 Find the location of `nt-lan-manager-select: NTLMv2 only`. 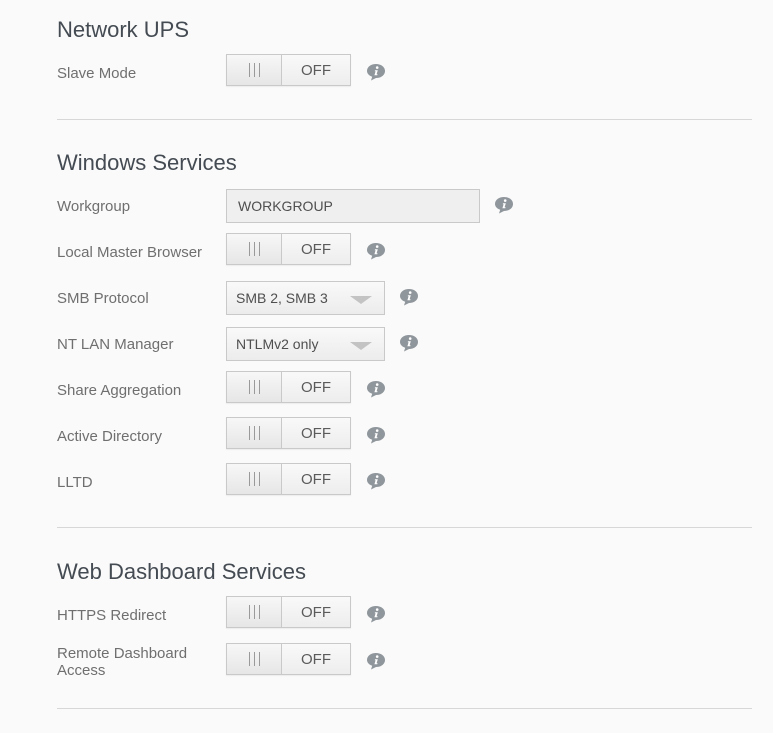

nt-lan-manager-select: NTLMv2 only is located at coordinates (305, 344).